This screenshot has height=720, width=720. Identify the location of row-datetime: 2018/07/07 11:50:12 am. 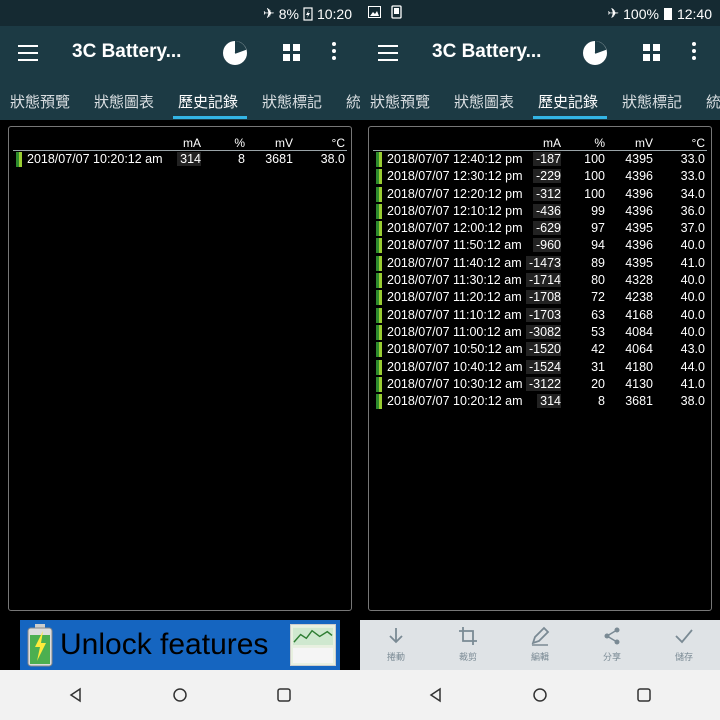
(454, 245).